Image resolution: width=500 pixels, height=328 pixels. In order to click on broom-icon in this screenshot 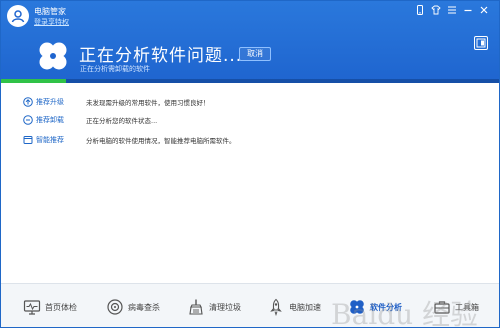, I will do `click(196, 307)`.